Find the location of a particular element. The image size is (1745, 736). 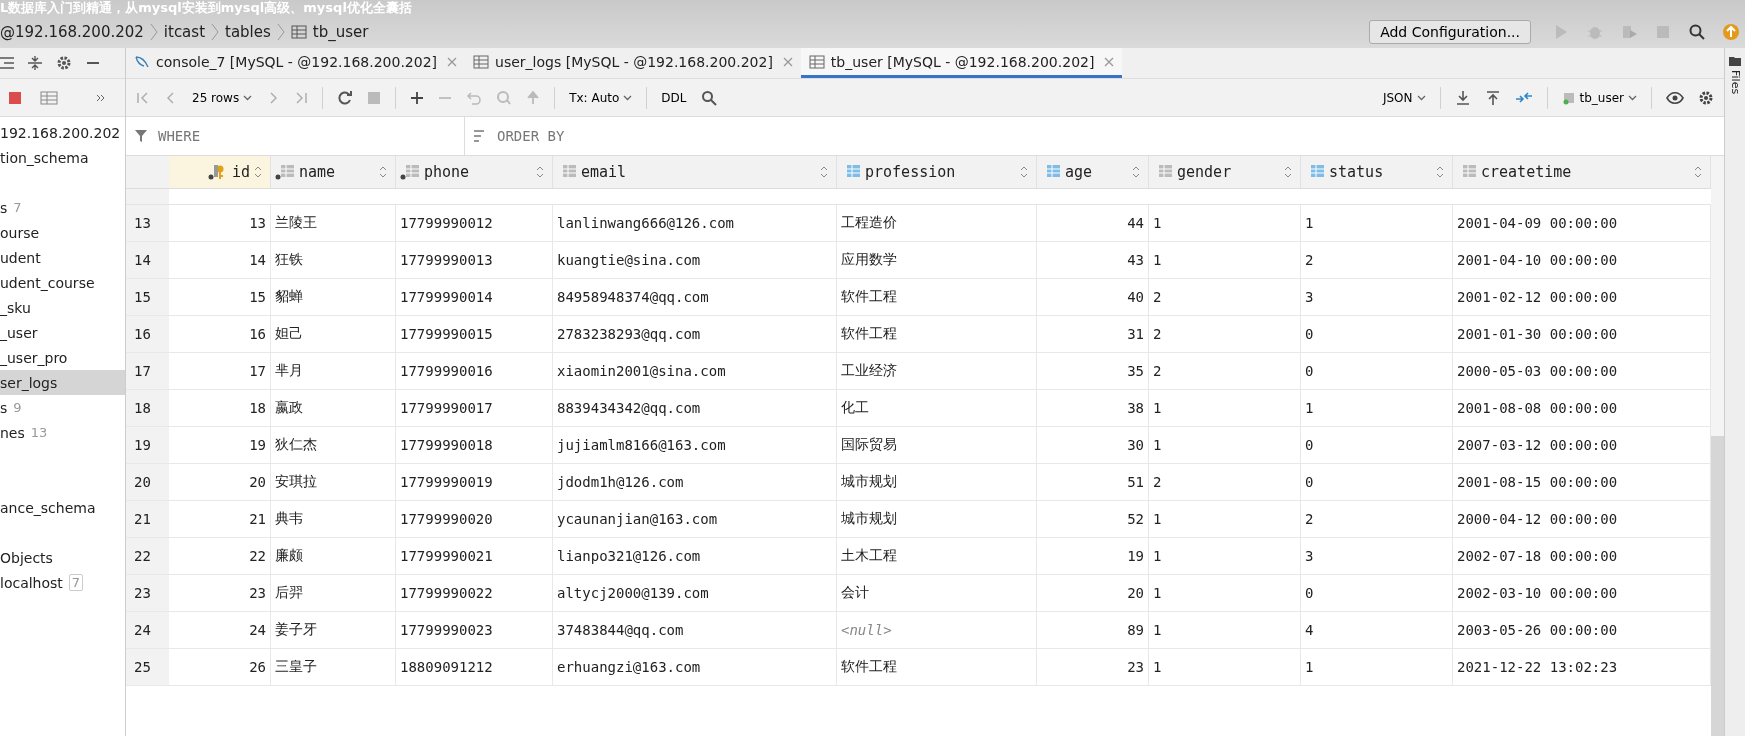

caret-icon is located at coordinates (628, 97).